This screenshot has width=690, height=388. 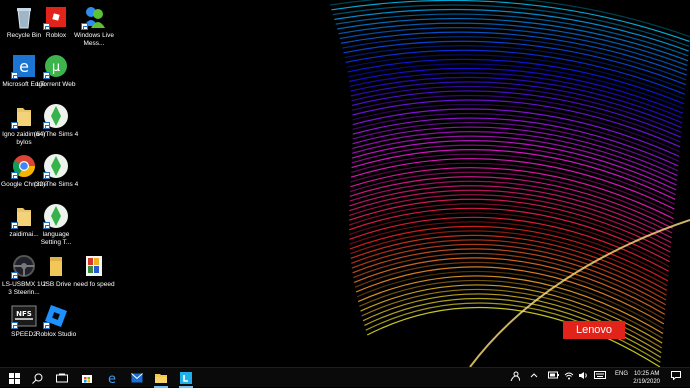 I want to click on desktop-icon-sims4-64: (64)The Sims 4, so click(x=56, y=121).